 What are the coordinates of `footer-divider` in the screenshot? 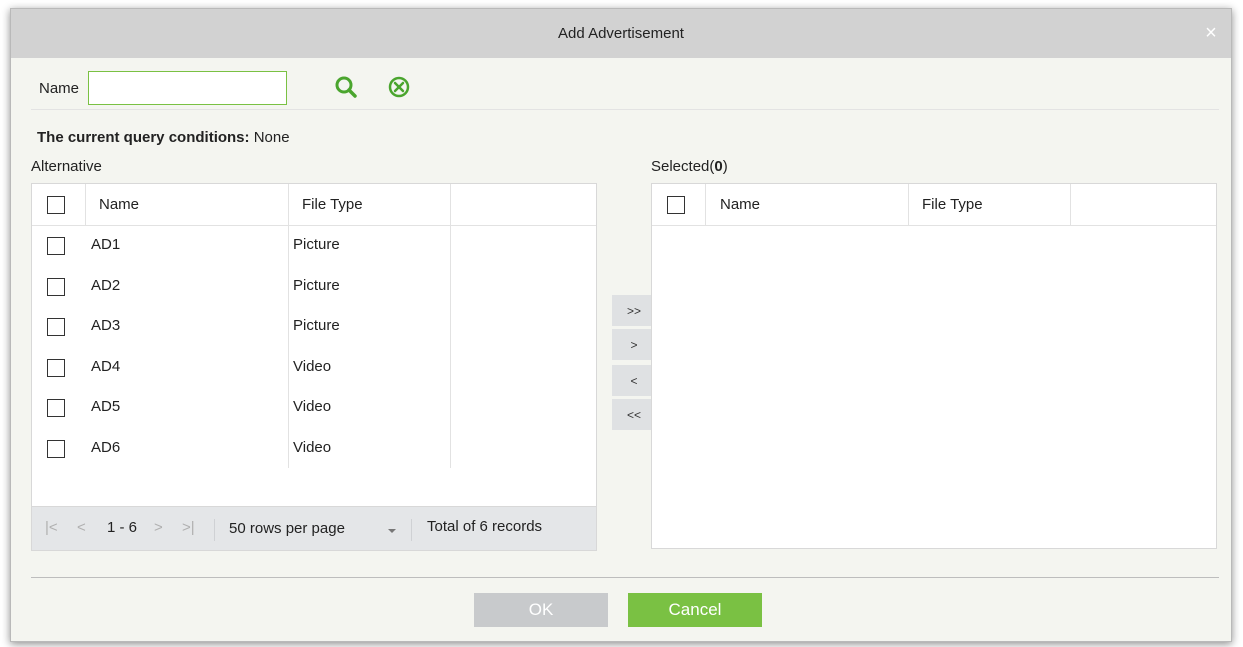 It's located at (625, 577).